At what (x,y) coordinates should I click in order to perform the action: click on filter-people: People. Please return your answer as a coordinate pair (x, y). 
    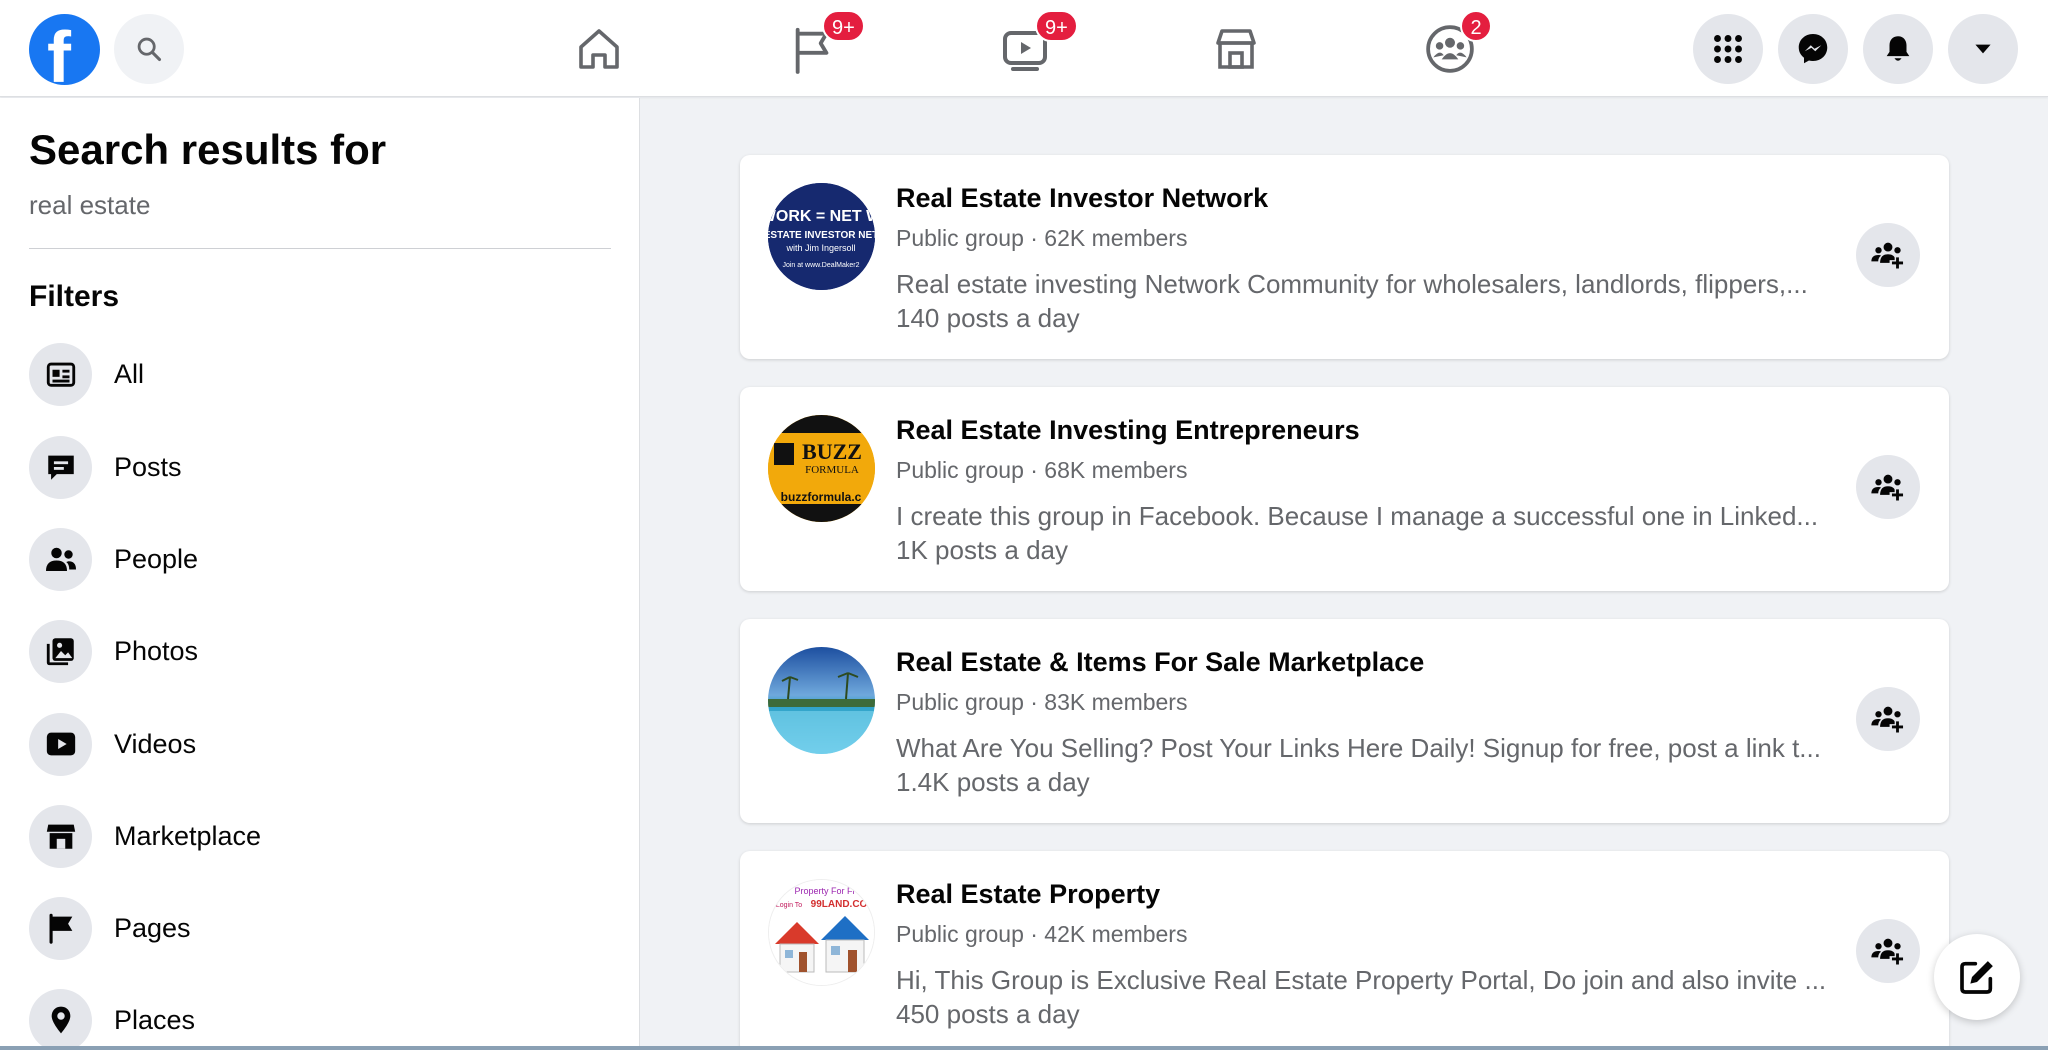
    Looking at the image, I should click on (329, 559).